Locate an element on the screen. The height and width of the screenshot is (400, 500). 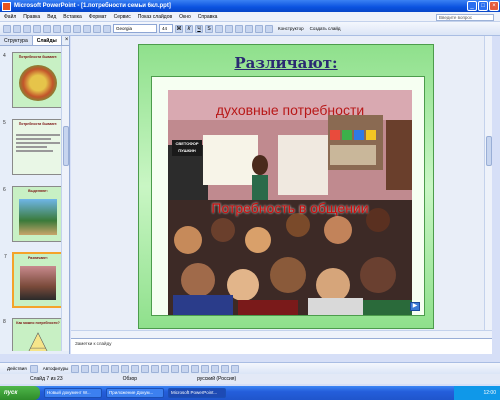
slide-thumb-5: 5 Потребности бывают: is located at coordinates (33, 147).